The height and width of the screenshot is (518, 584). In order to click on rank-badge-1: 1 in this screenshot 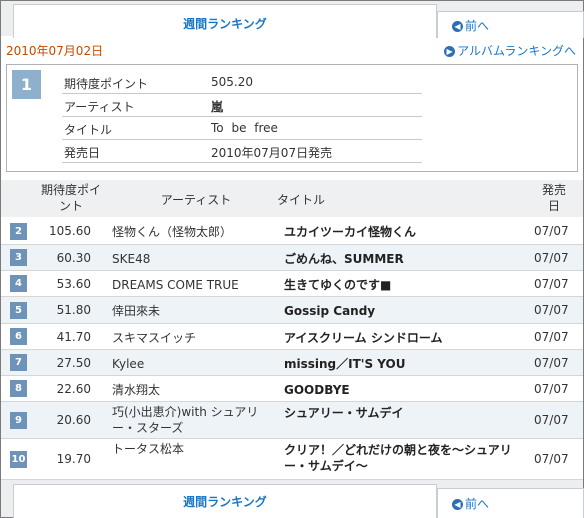, I will do `click(26, 84)`.